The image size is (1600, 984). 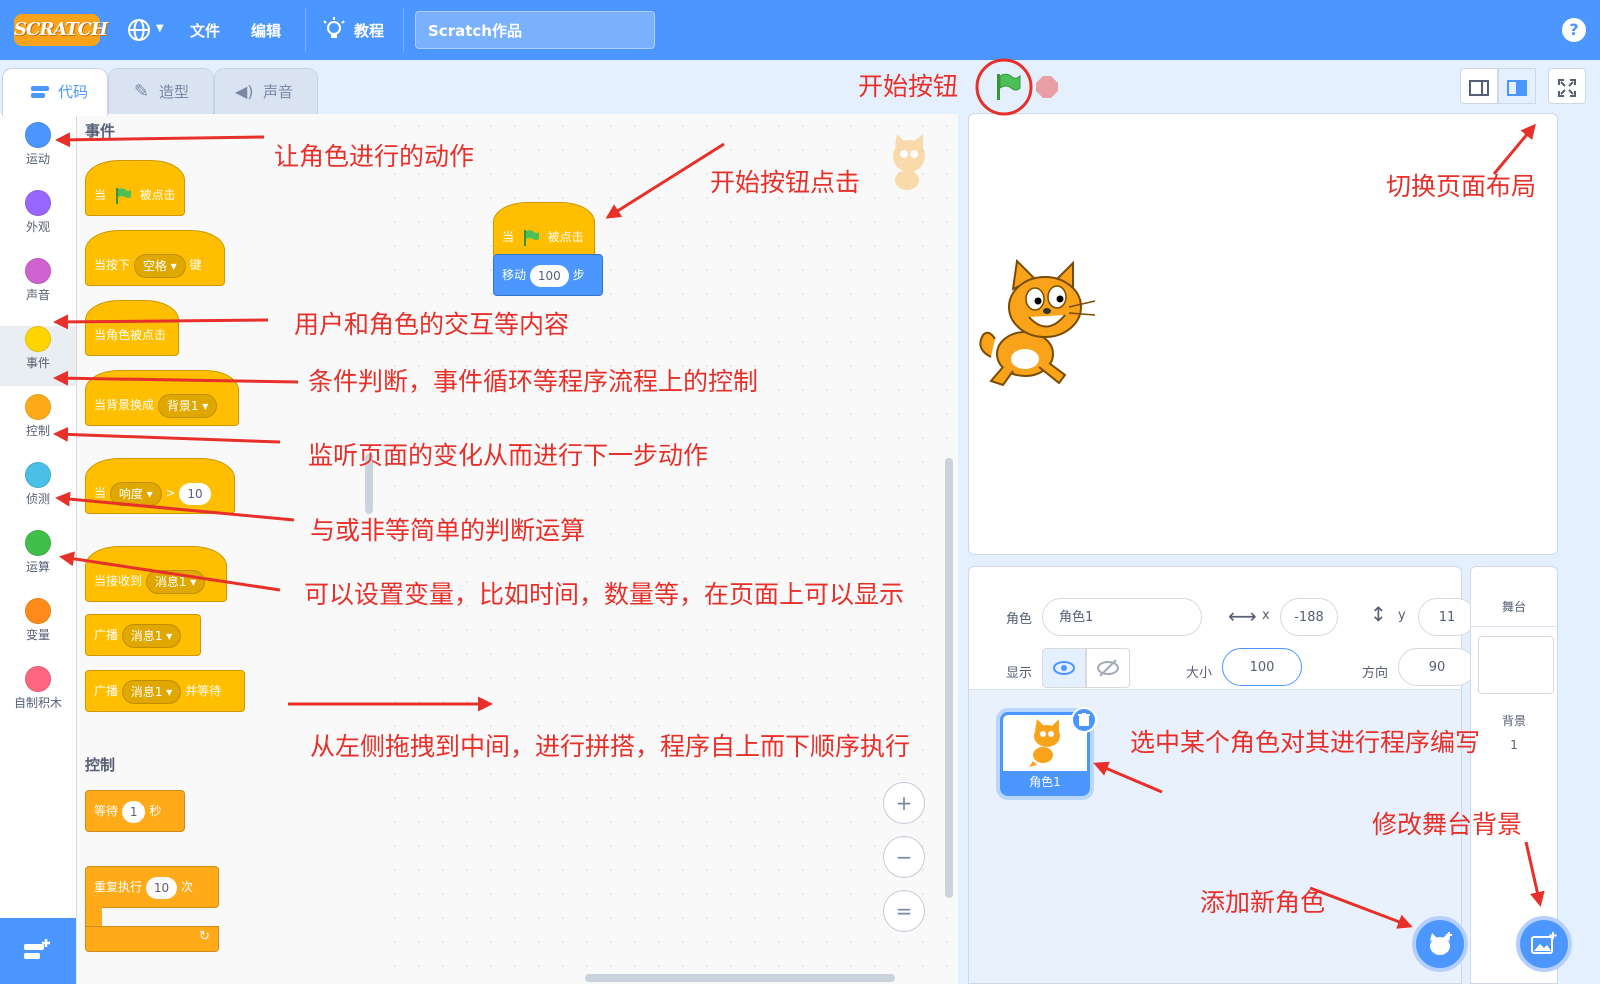 I want to click on add-backdrop-button, so click(x=1544, y=944).